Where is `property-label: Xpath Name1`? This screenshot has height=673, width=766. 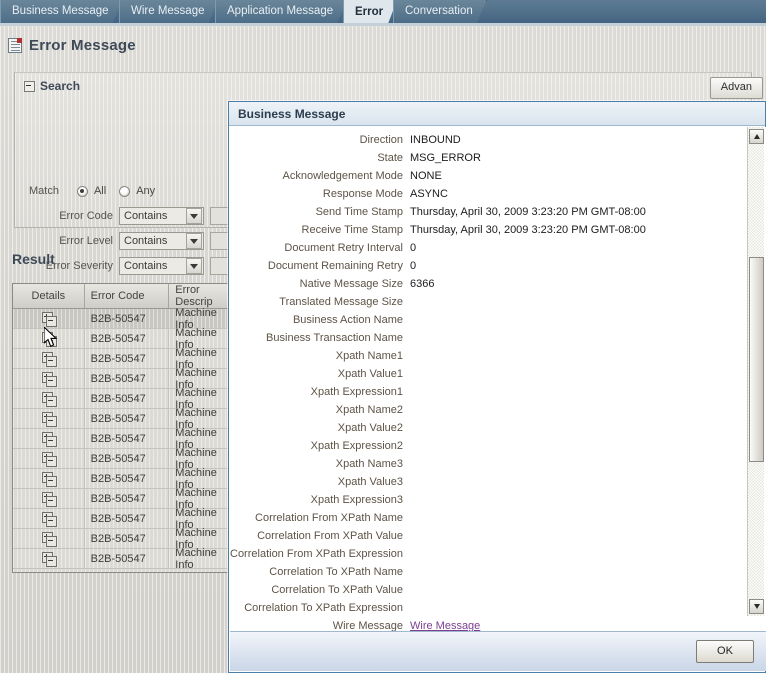 property-label: Xpath Name1 is located at coordinates (369, 356).